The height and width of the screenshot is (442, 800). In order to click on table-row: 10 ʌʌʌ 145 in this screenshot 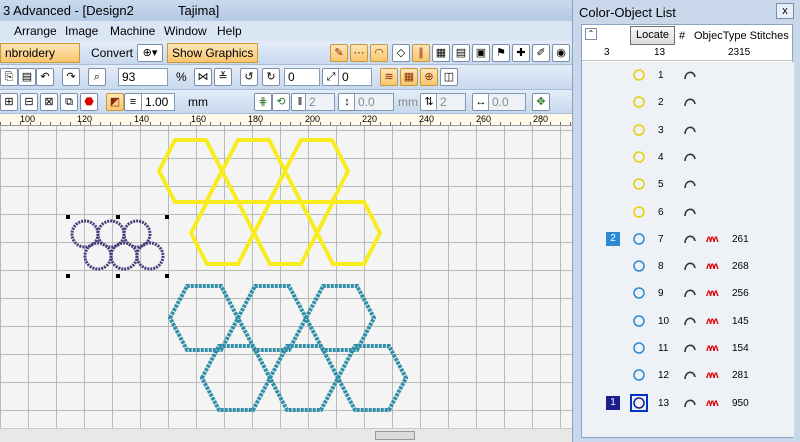, I will do `click(688, 321)`.